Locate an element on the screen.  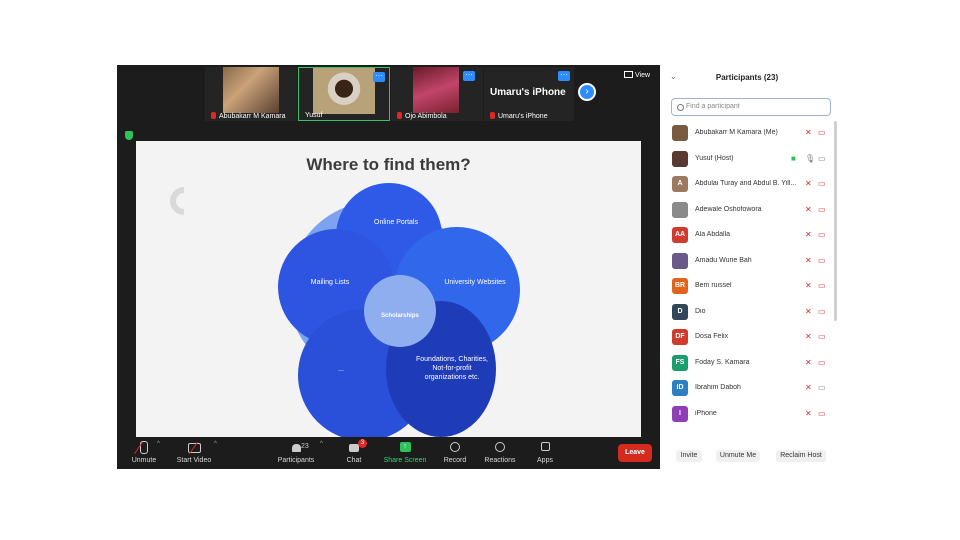
reclaim-host-button: Reclaim Host is located at coordinates (801, 456).